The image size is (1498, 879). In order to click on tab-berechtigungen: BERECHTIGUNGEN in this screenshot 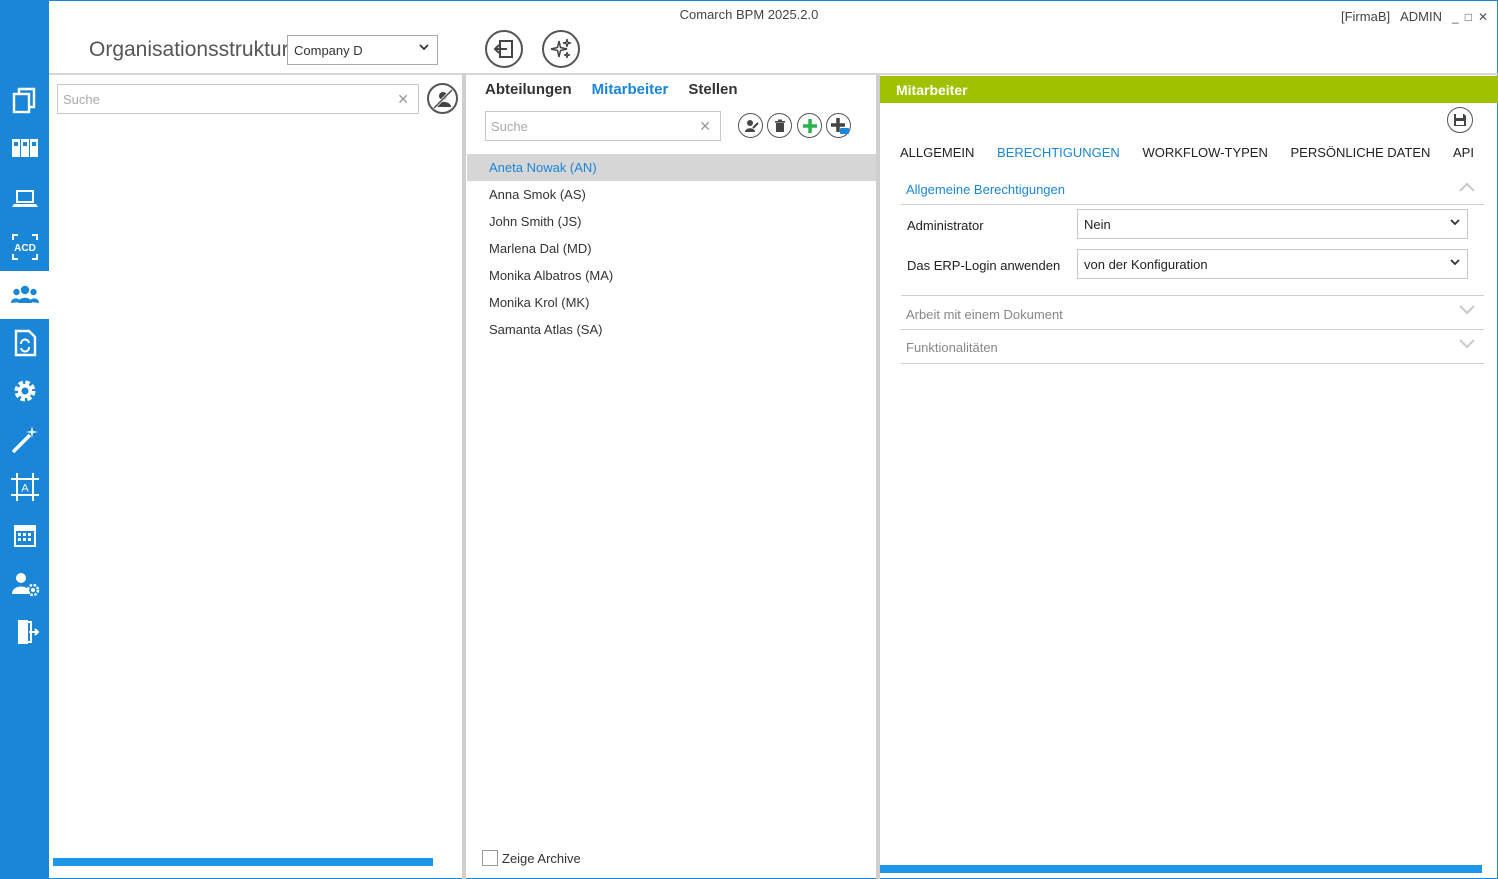, I will do `click(1058, 152)`.